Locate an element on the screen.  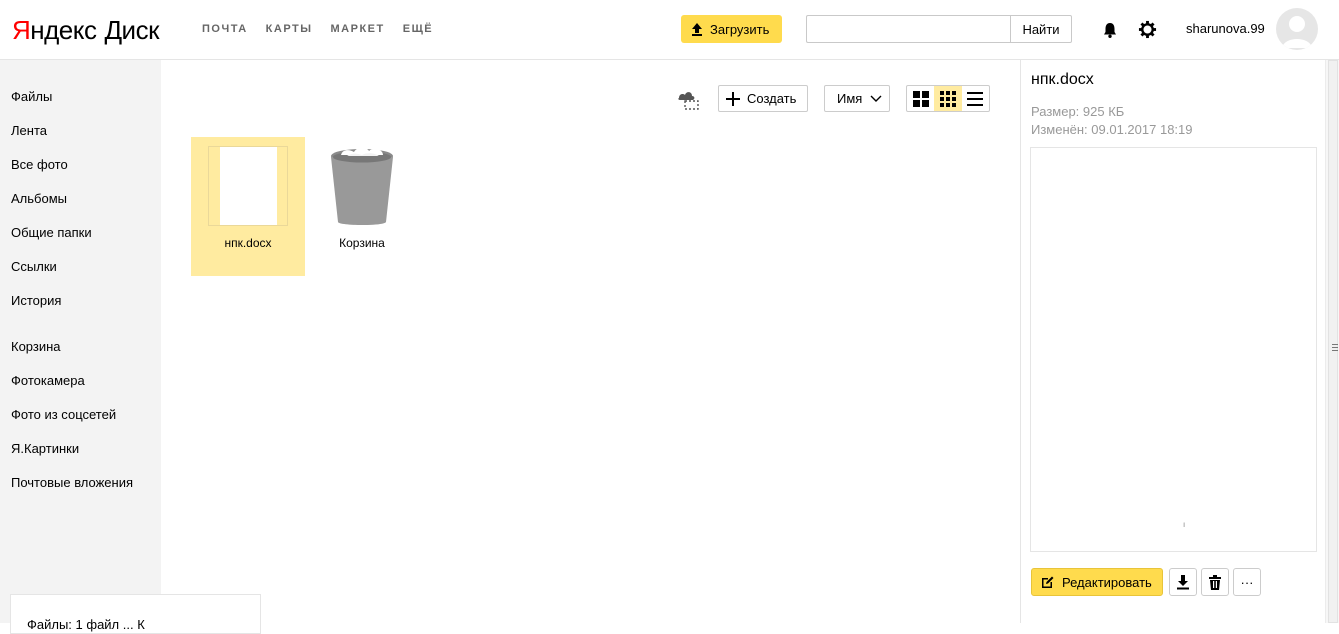
sidebar-item-albums: Альбомы is located at coordinates (39, 198).